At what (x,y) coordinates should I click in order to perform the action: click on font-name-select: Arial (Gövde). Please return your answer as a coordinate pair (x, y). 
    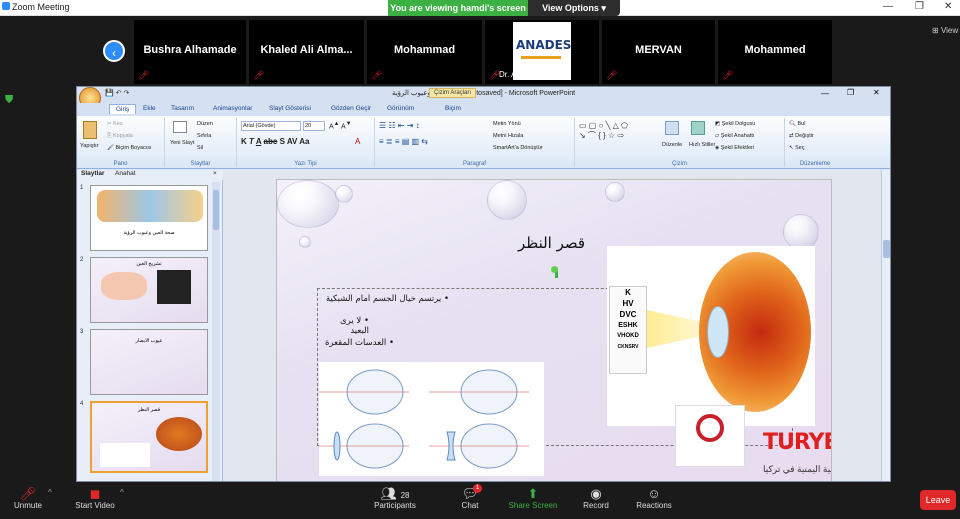
    Looking at the image, I should click on (271, 126).